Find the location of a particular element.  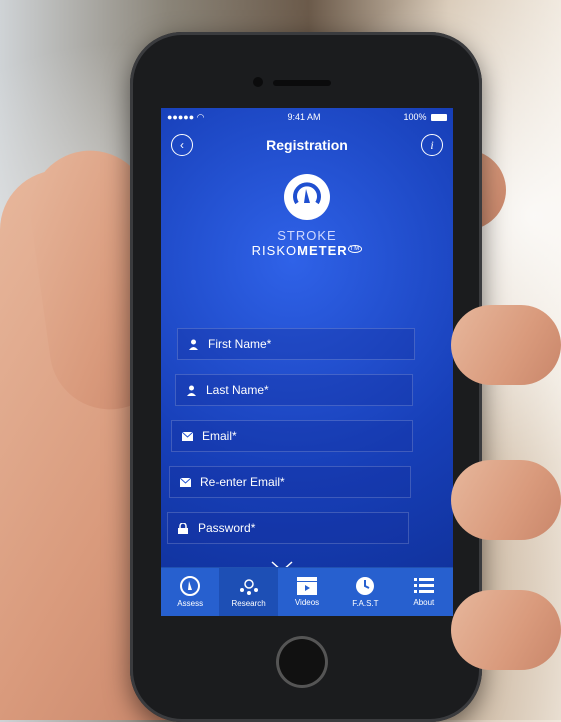

battery-icon is located at coordinates (439, 118).